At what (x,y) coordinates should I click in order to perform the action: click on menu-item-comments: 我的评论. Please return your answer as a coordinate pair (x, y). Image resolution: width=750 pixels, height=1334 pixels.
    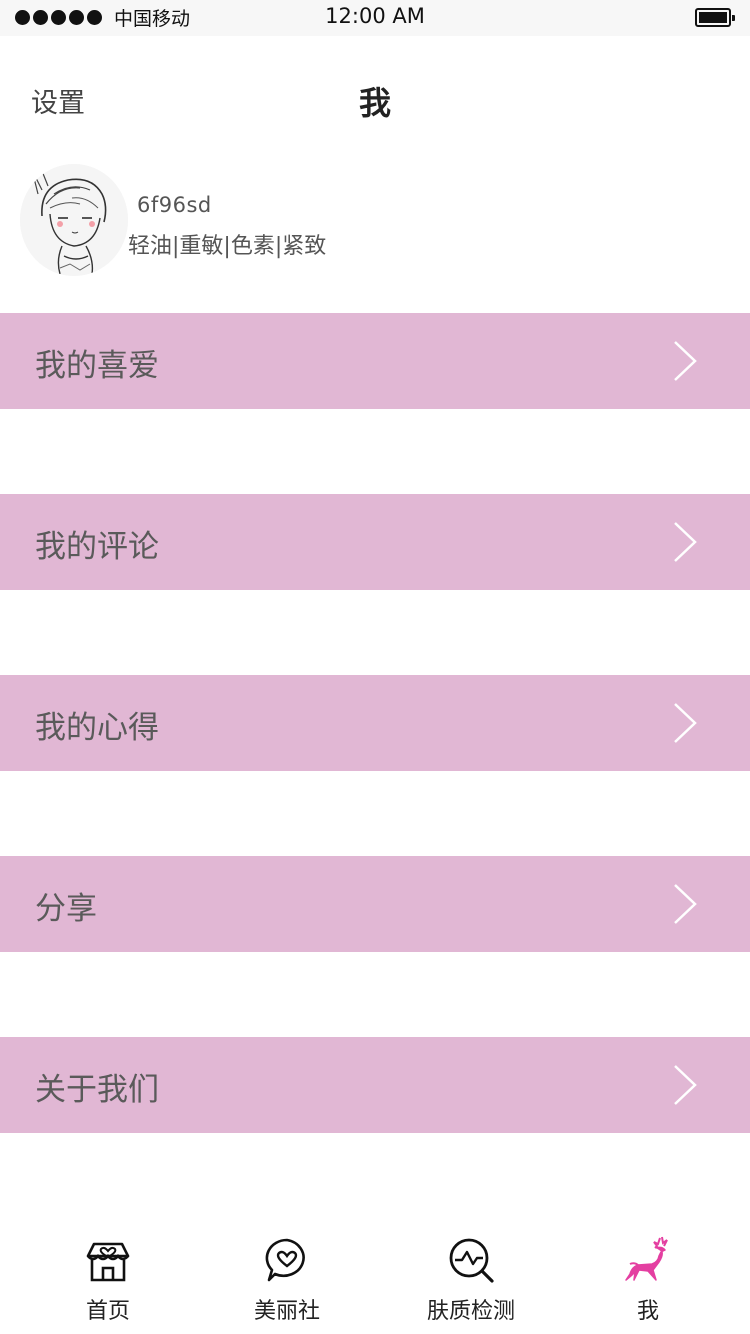
    Looking at the image, I should click on (375, 542).